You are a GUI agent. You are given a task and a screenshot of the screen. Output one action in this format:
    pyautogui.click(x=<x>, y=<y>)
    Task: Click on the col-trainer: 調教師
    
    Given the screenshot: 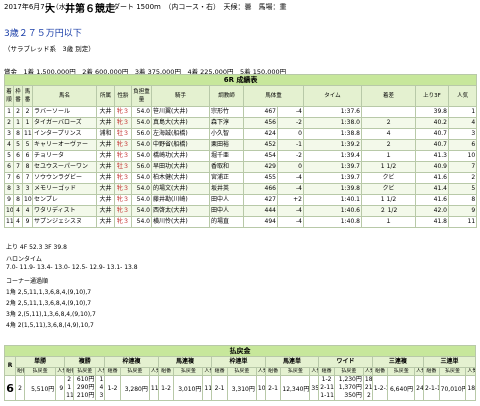 What is the action you would take?
    pyautogui.click(x=226, y=96)
    